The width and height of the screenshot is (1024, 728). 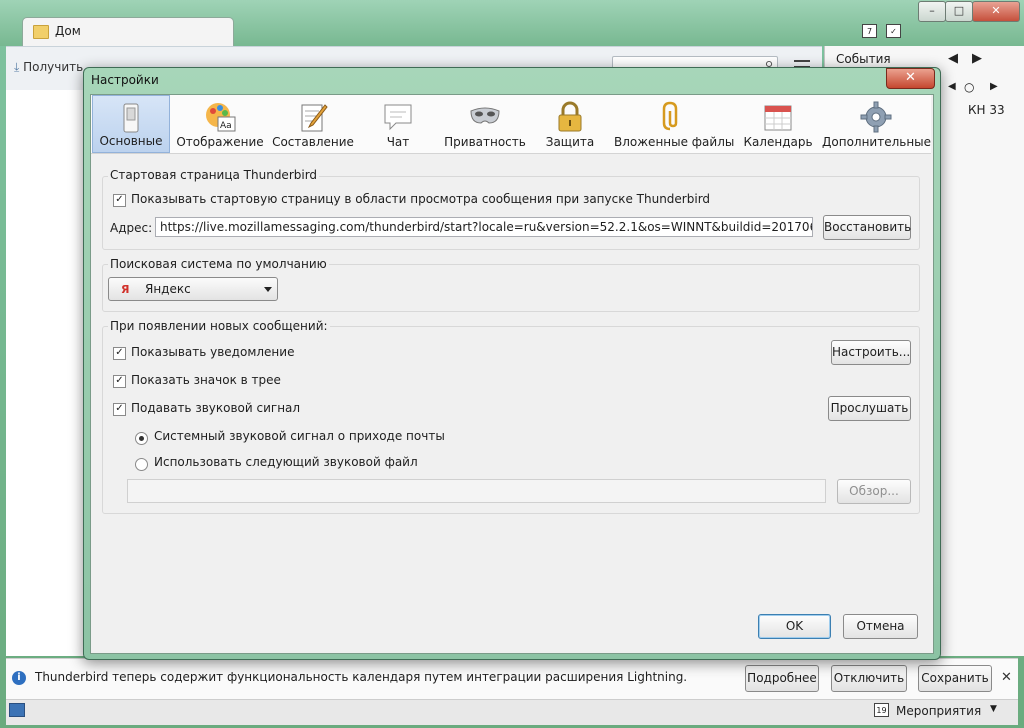 I want to click on tab-privacy: Приватность, so click(x=485, y=124).